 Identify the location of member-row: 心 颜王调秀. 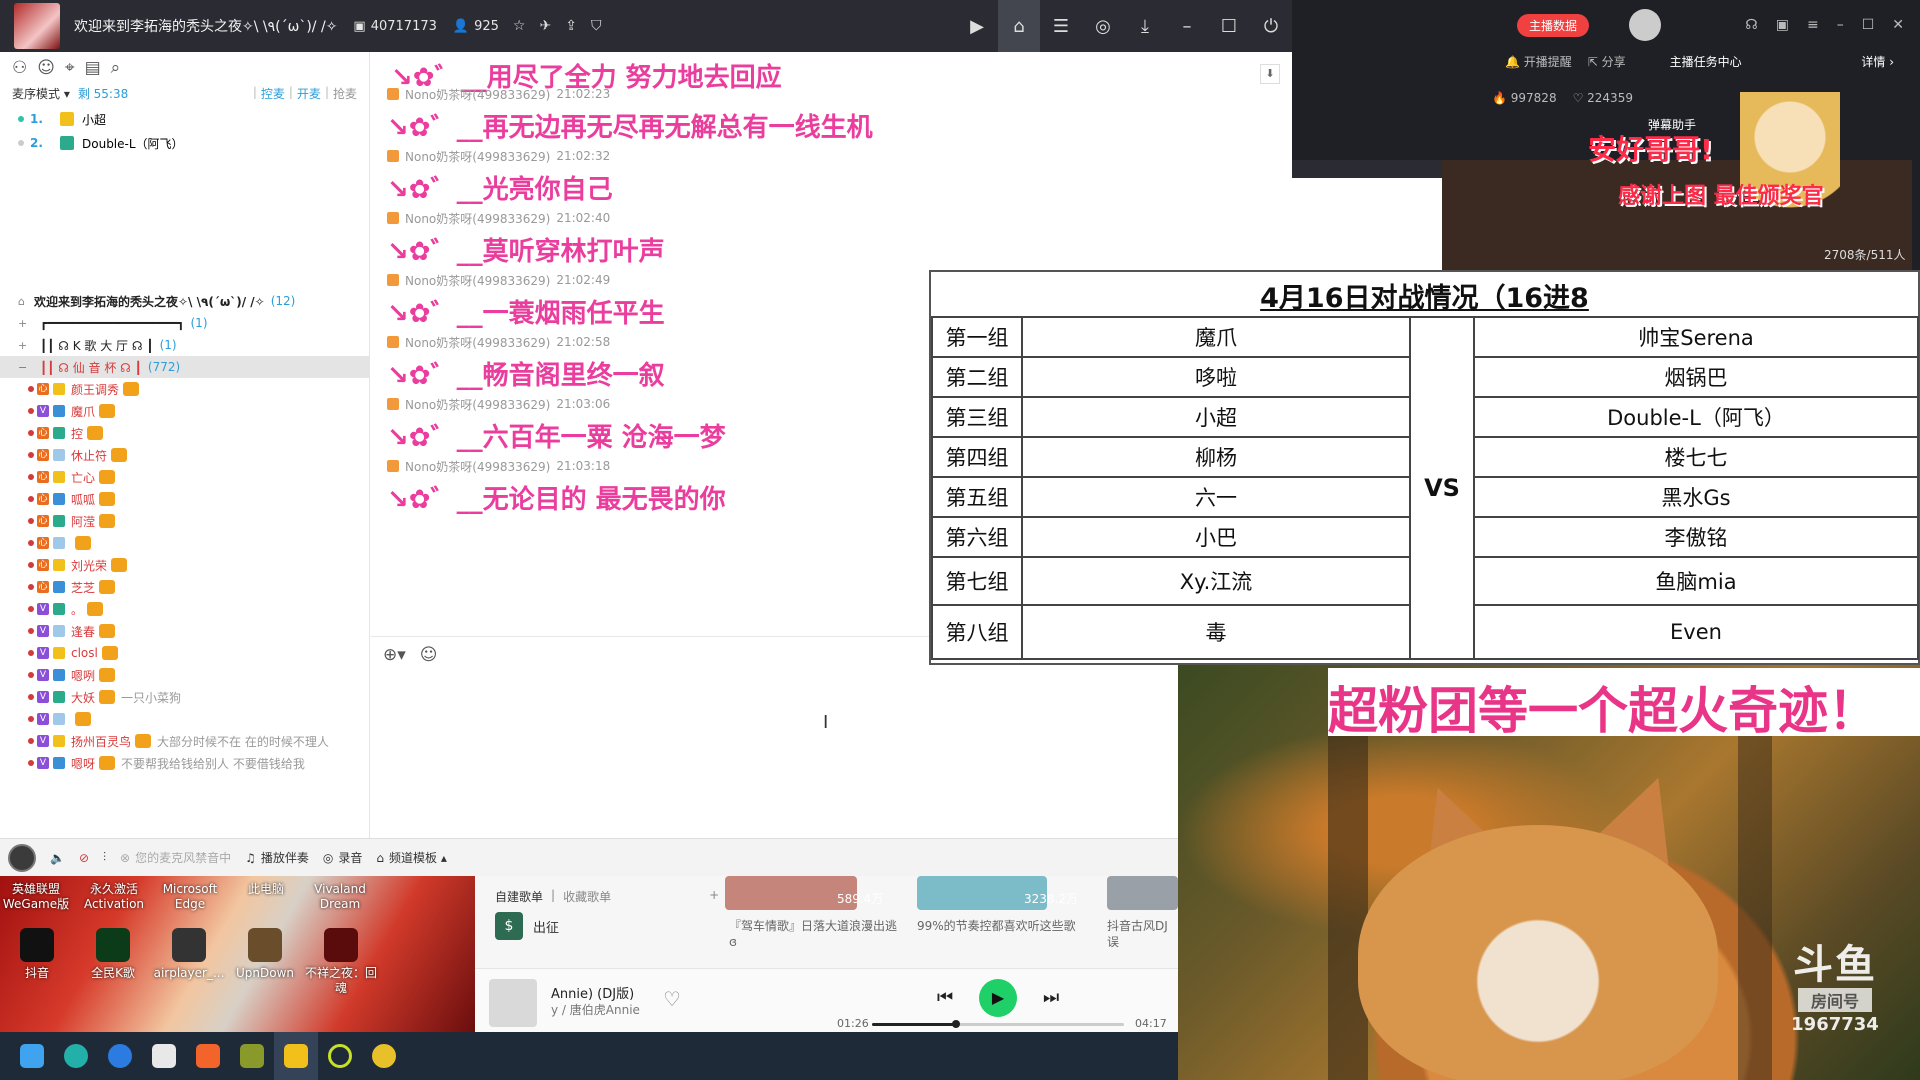
(185, 389).